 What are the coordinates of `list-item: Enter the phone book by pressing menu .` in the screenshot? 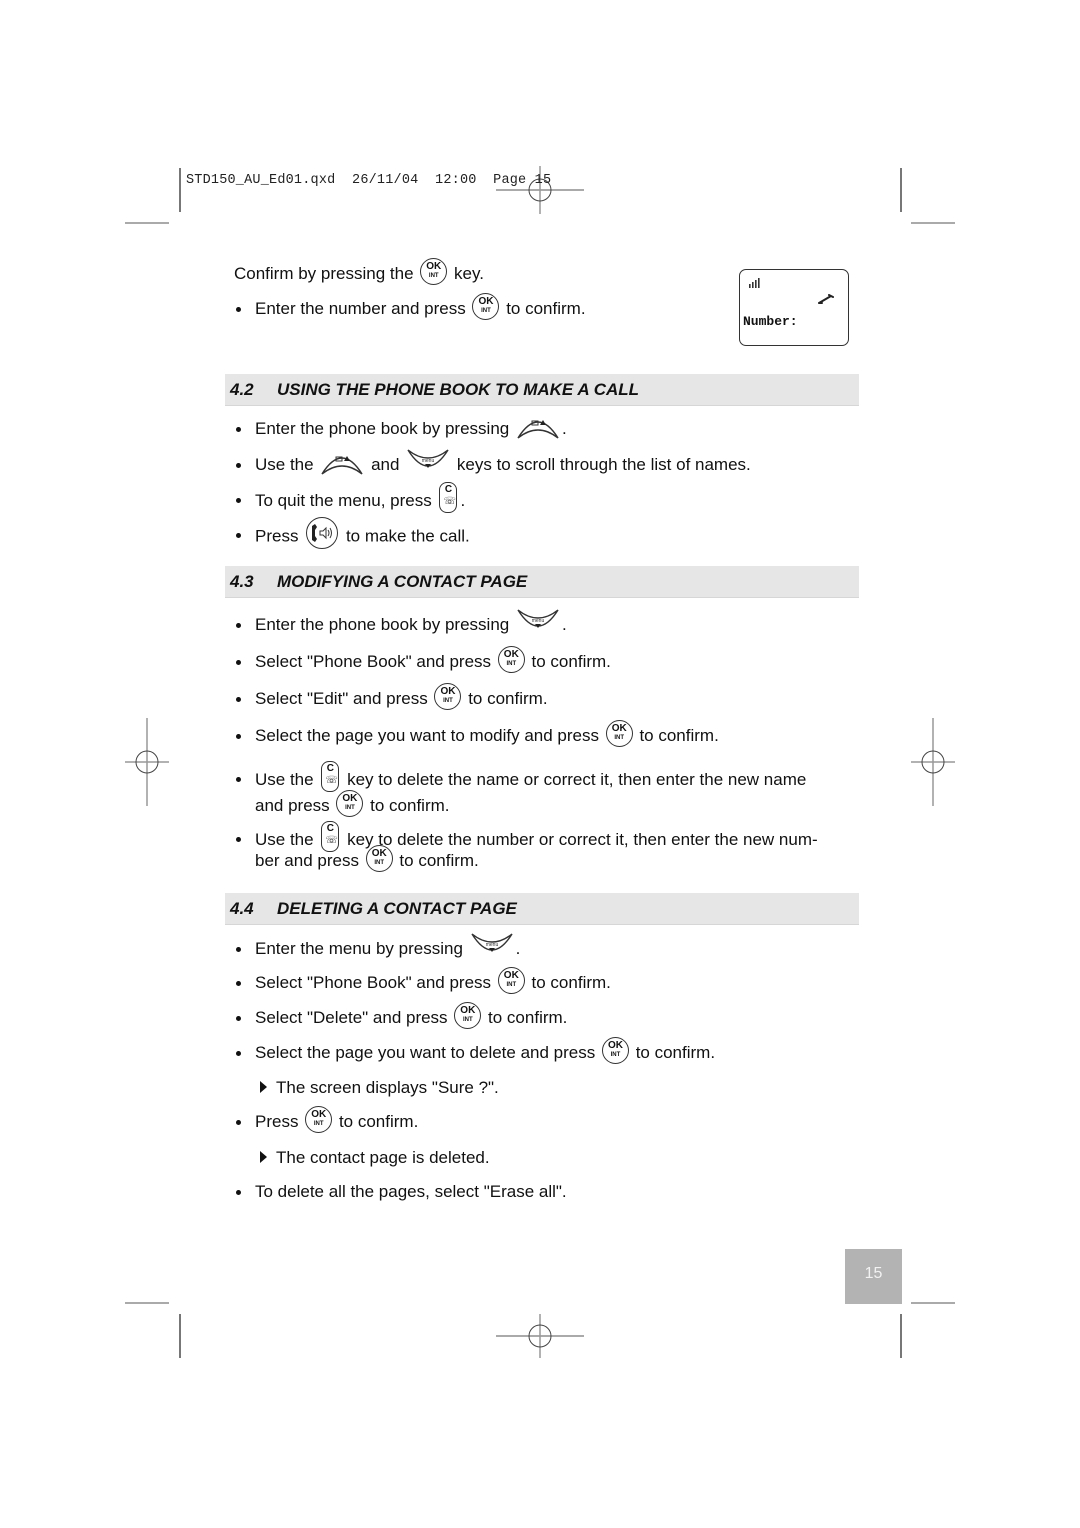 It's located at (411, 622).